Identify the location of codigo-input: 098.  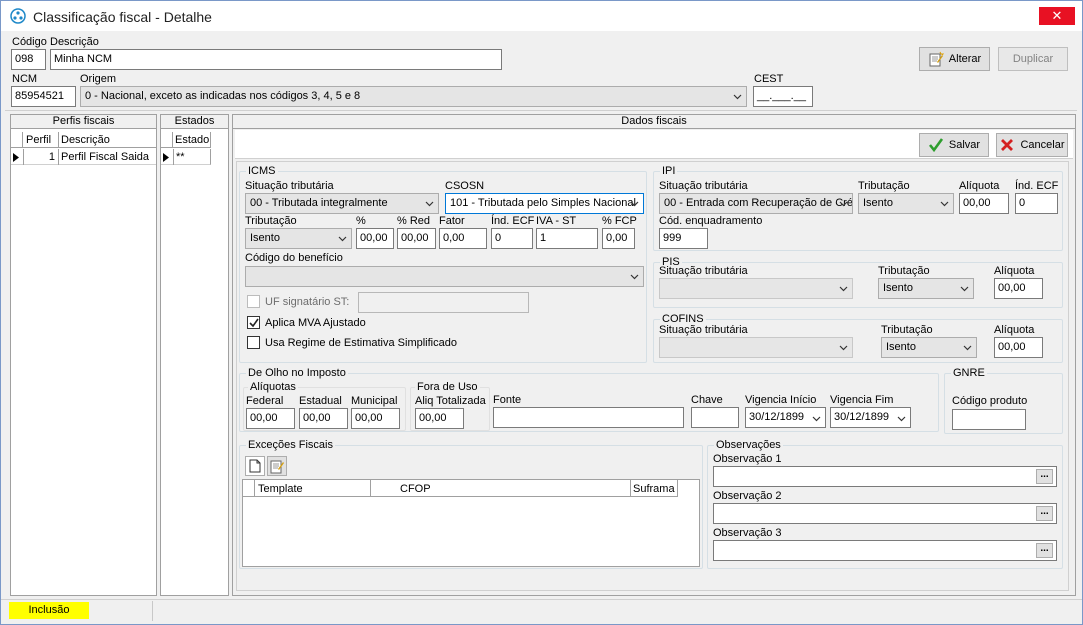
(28, 59).